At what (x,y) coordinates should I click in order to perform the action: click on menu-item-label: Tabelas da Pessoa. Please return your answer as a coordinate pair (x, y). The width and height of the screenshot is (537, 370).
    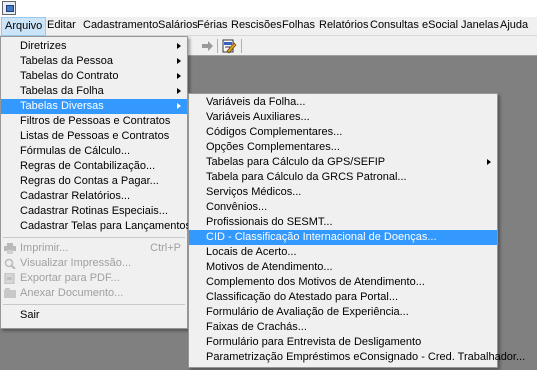
    Looking at the image, I should click on (66, 61).